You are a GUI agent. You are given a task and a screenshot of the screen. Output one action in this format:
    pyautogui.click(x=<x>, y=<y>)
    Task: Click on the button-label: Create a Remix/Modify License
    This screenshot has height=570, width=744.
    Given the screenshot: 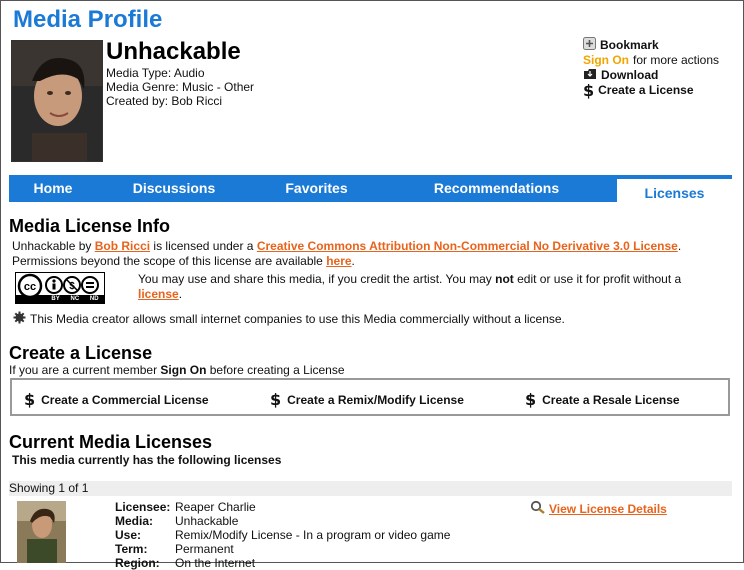 What is the action you would take?
    pyautogui.click(x=375, y=399)
    